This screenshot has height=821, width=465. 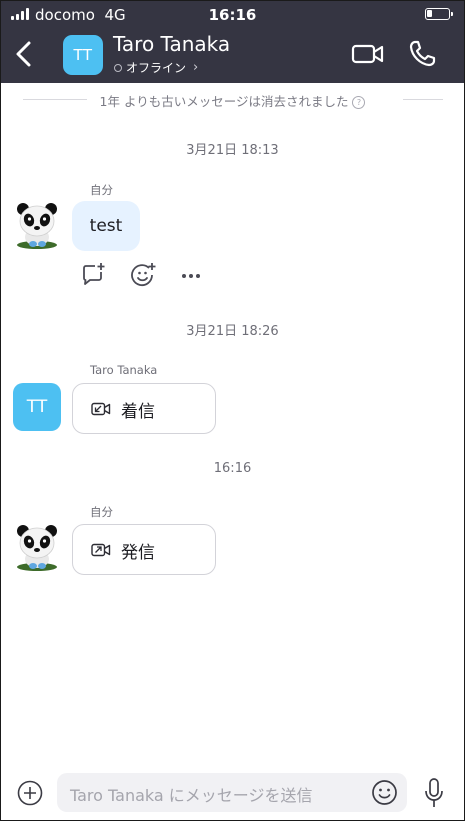 I want to click on add-reaction-icon, so click(x=144, y=275).